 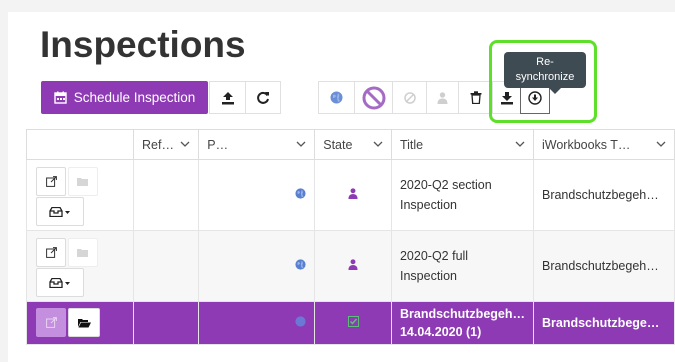 I want to click on title-cell: 2020-Q2 section Inspection, so click(x=462, y=195).